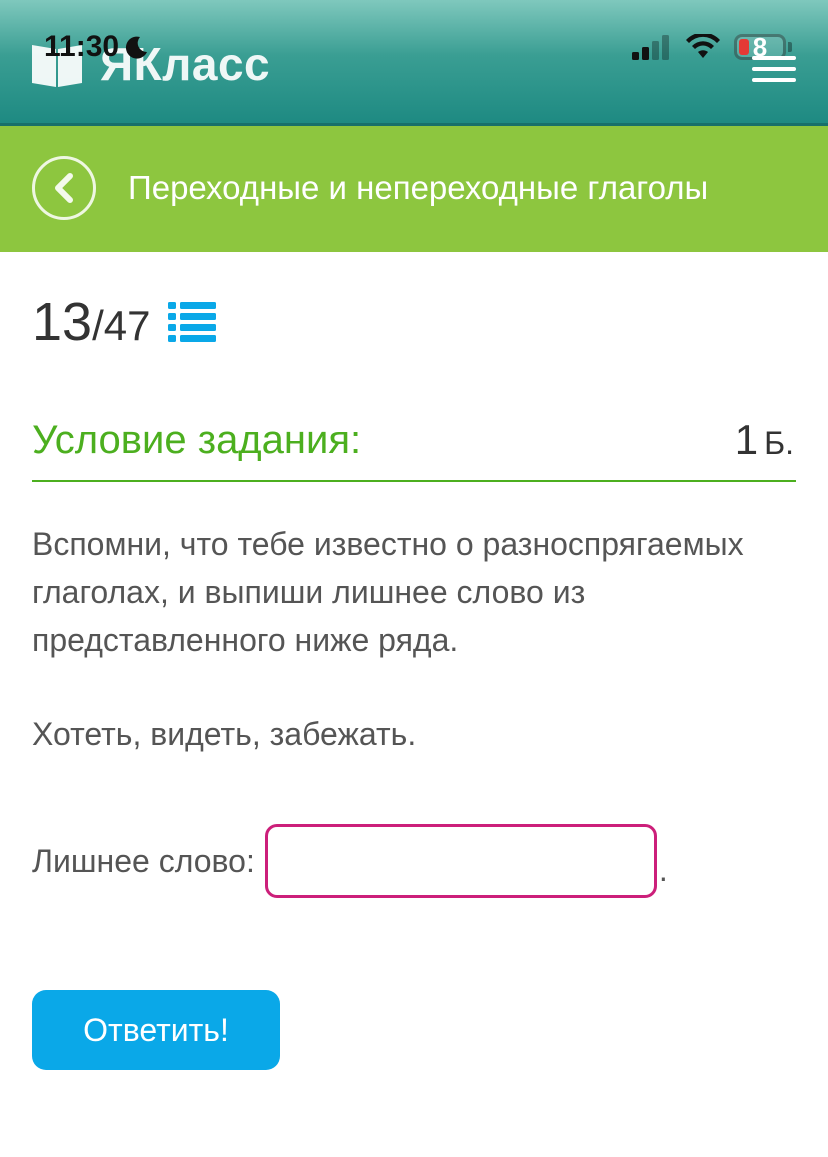 This screenshot has height=1157, width=828. I want to click on answer-row: Лишнее слово: ., so click(350, 861).